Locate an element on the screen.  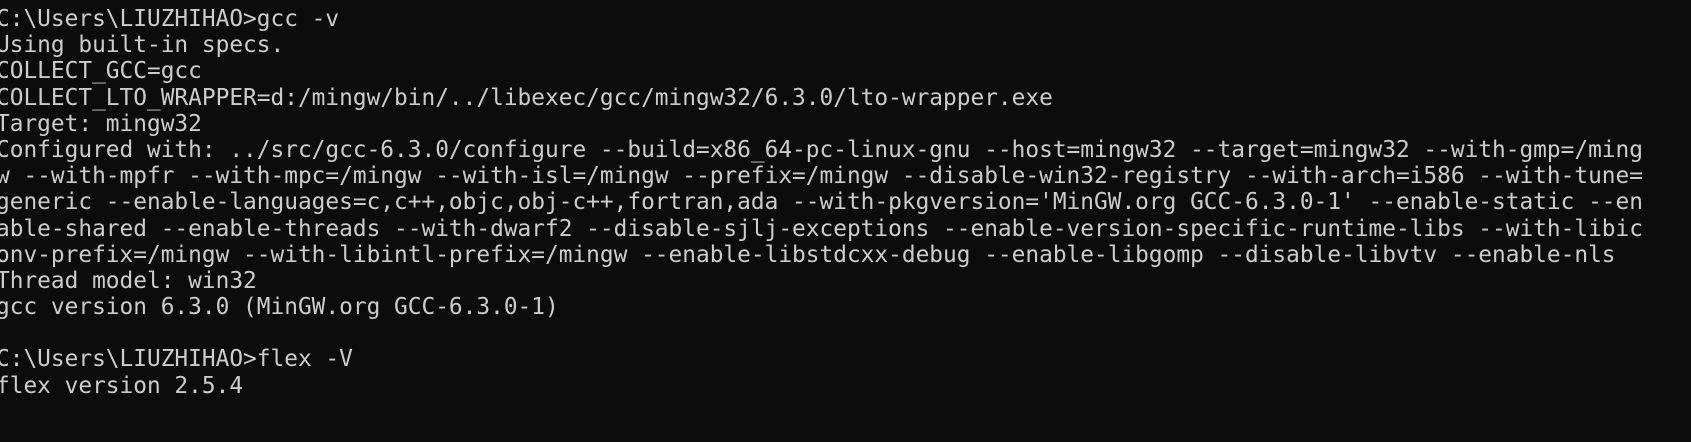
terminal-line: Target: mingw32 is located at coordinates (101, 123).